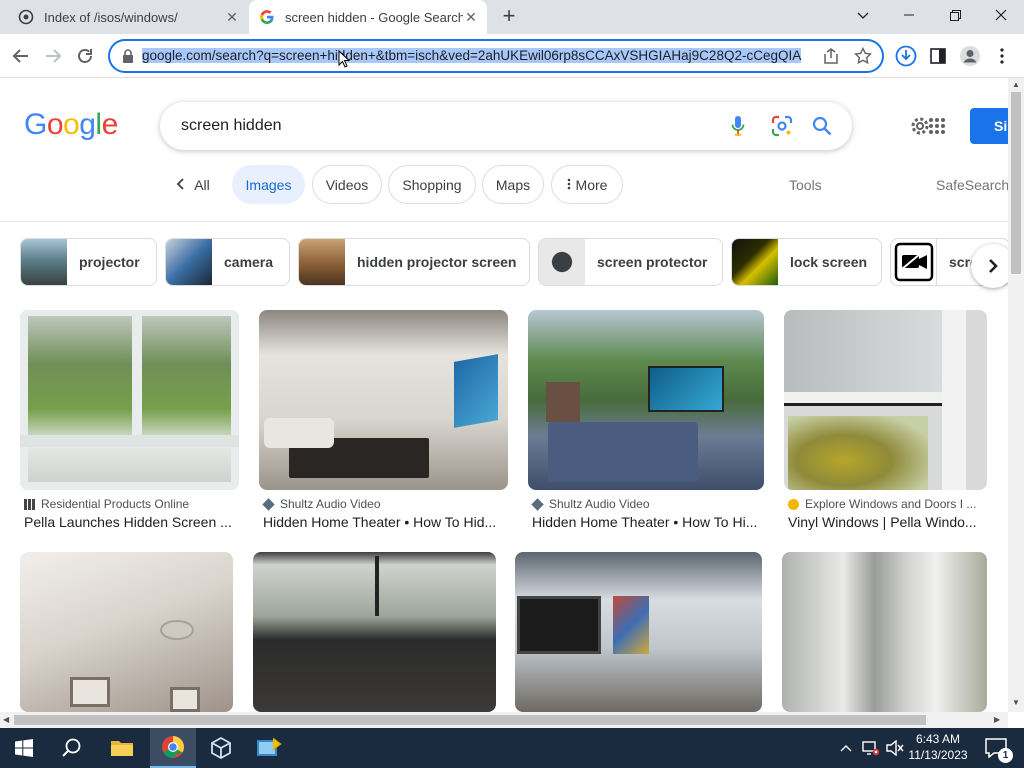 The width and height of the screenshot is (1024, 768). What do you see at coordinates (909, 15) in the screenshot?
I see `minimize-button` at bounding box center [909, 15].